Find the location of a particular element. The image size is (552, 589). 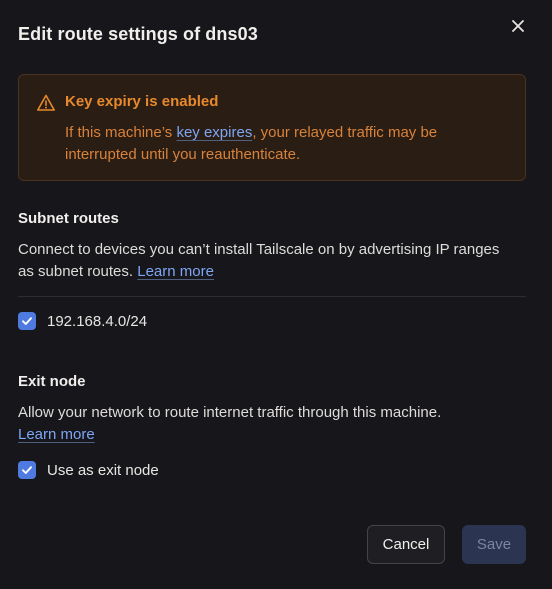

cancel-button: Cancel is located at coordinates (406, 544).